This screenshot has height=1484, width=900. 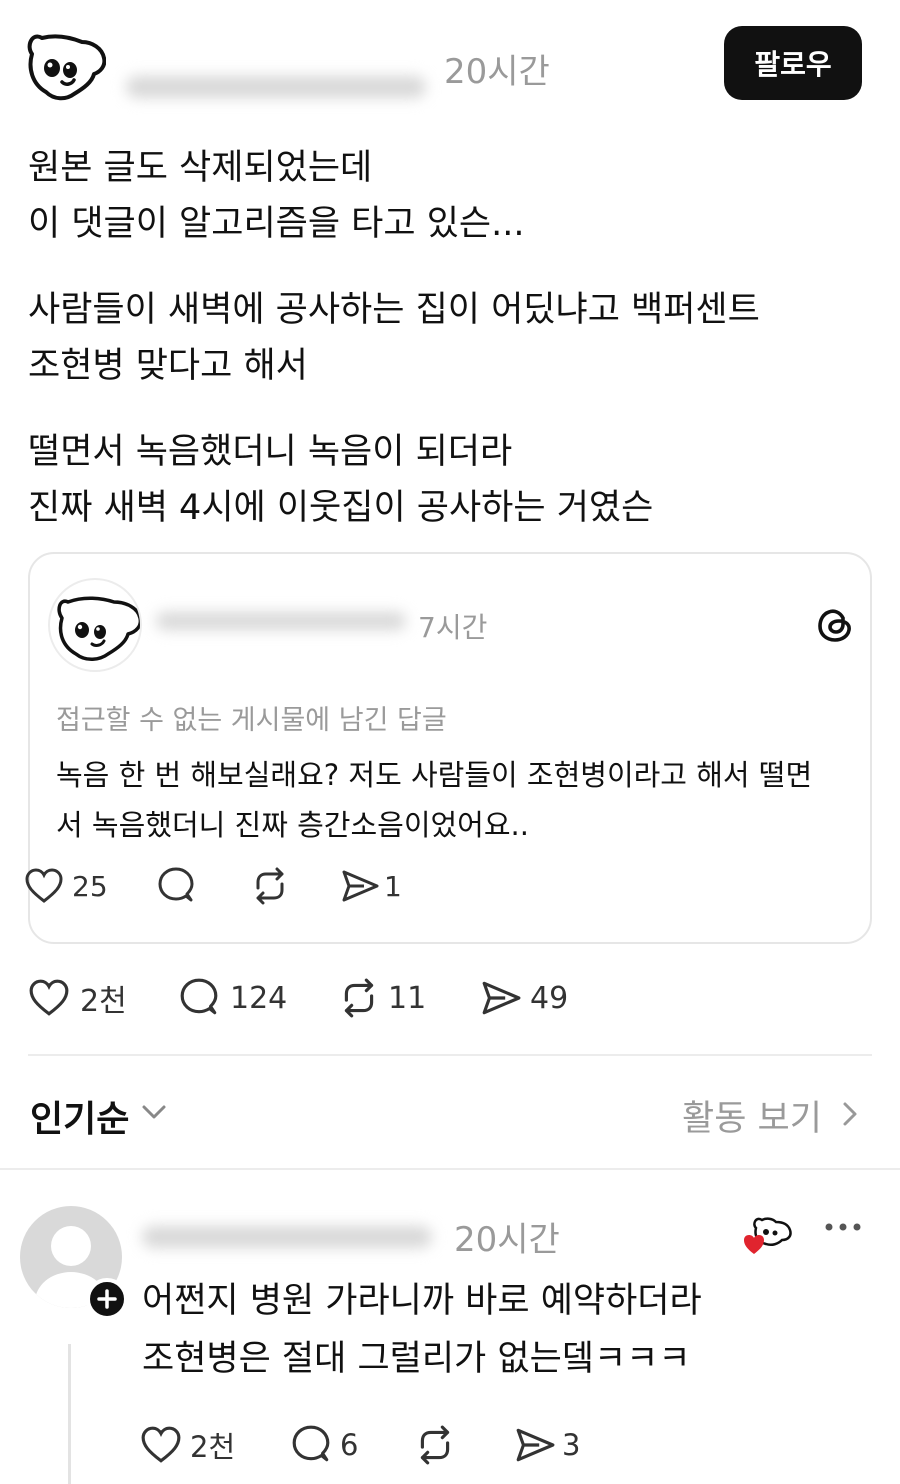 I want to click on quote-like-count: 25, so click(x=90, y=886).